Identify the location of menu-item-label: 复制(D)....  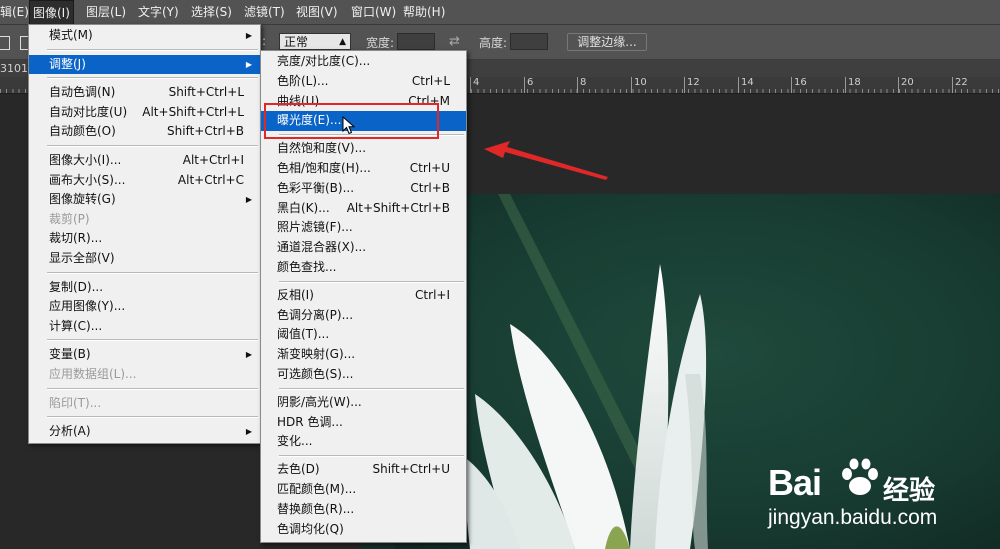
(76, 286).